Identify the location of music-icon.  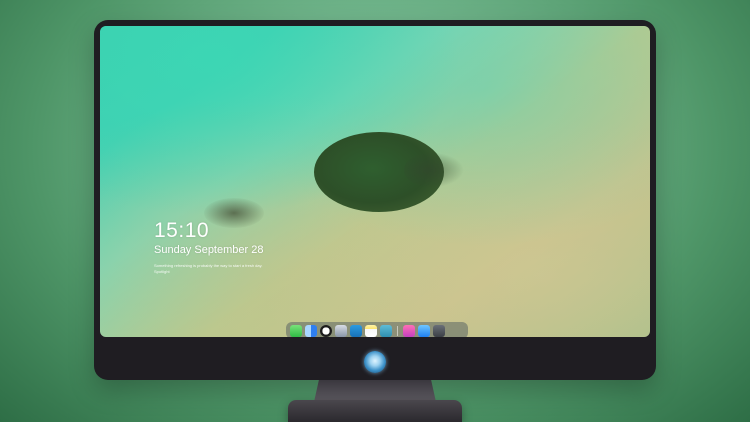
(409, 330).